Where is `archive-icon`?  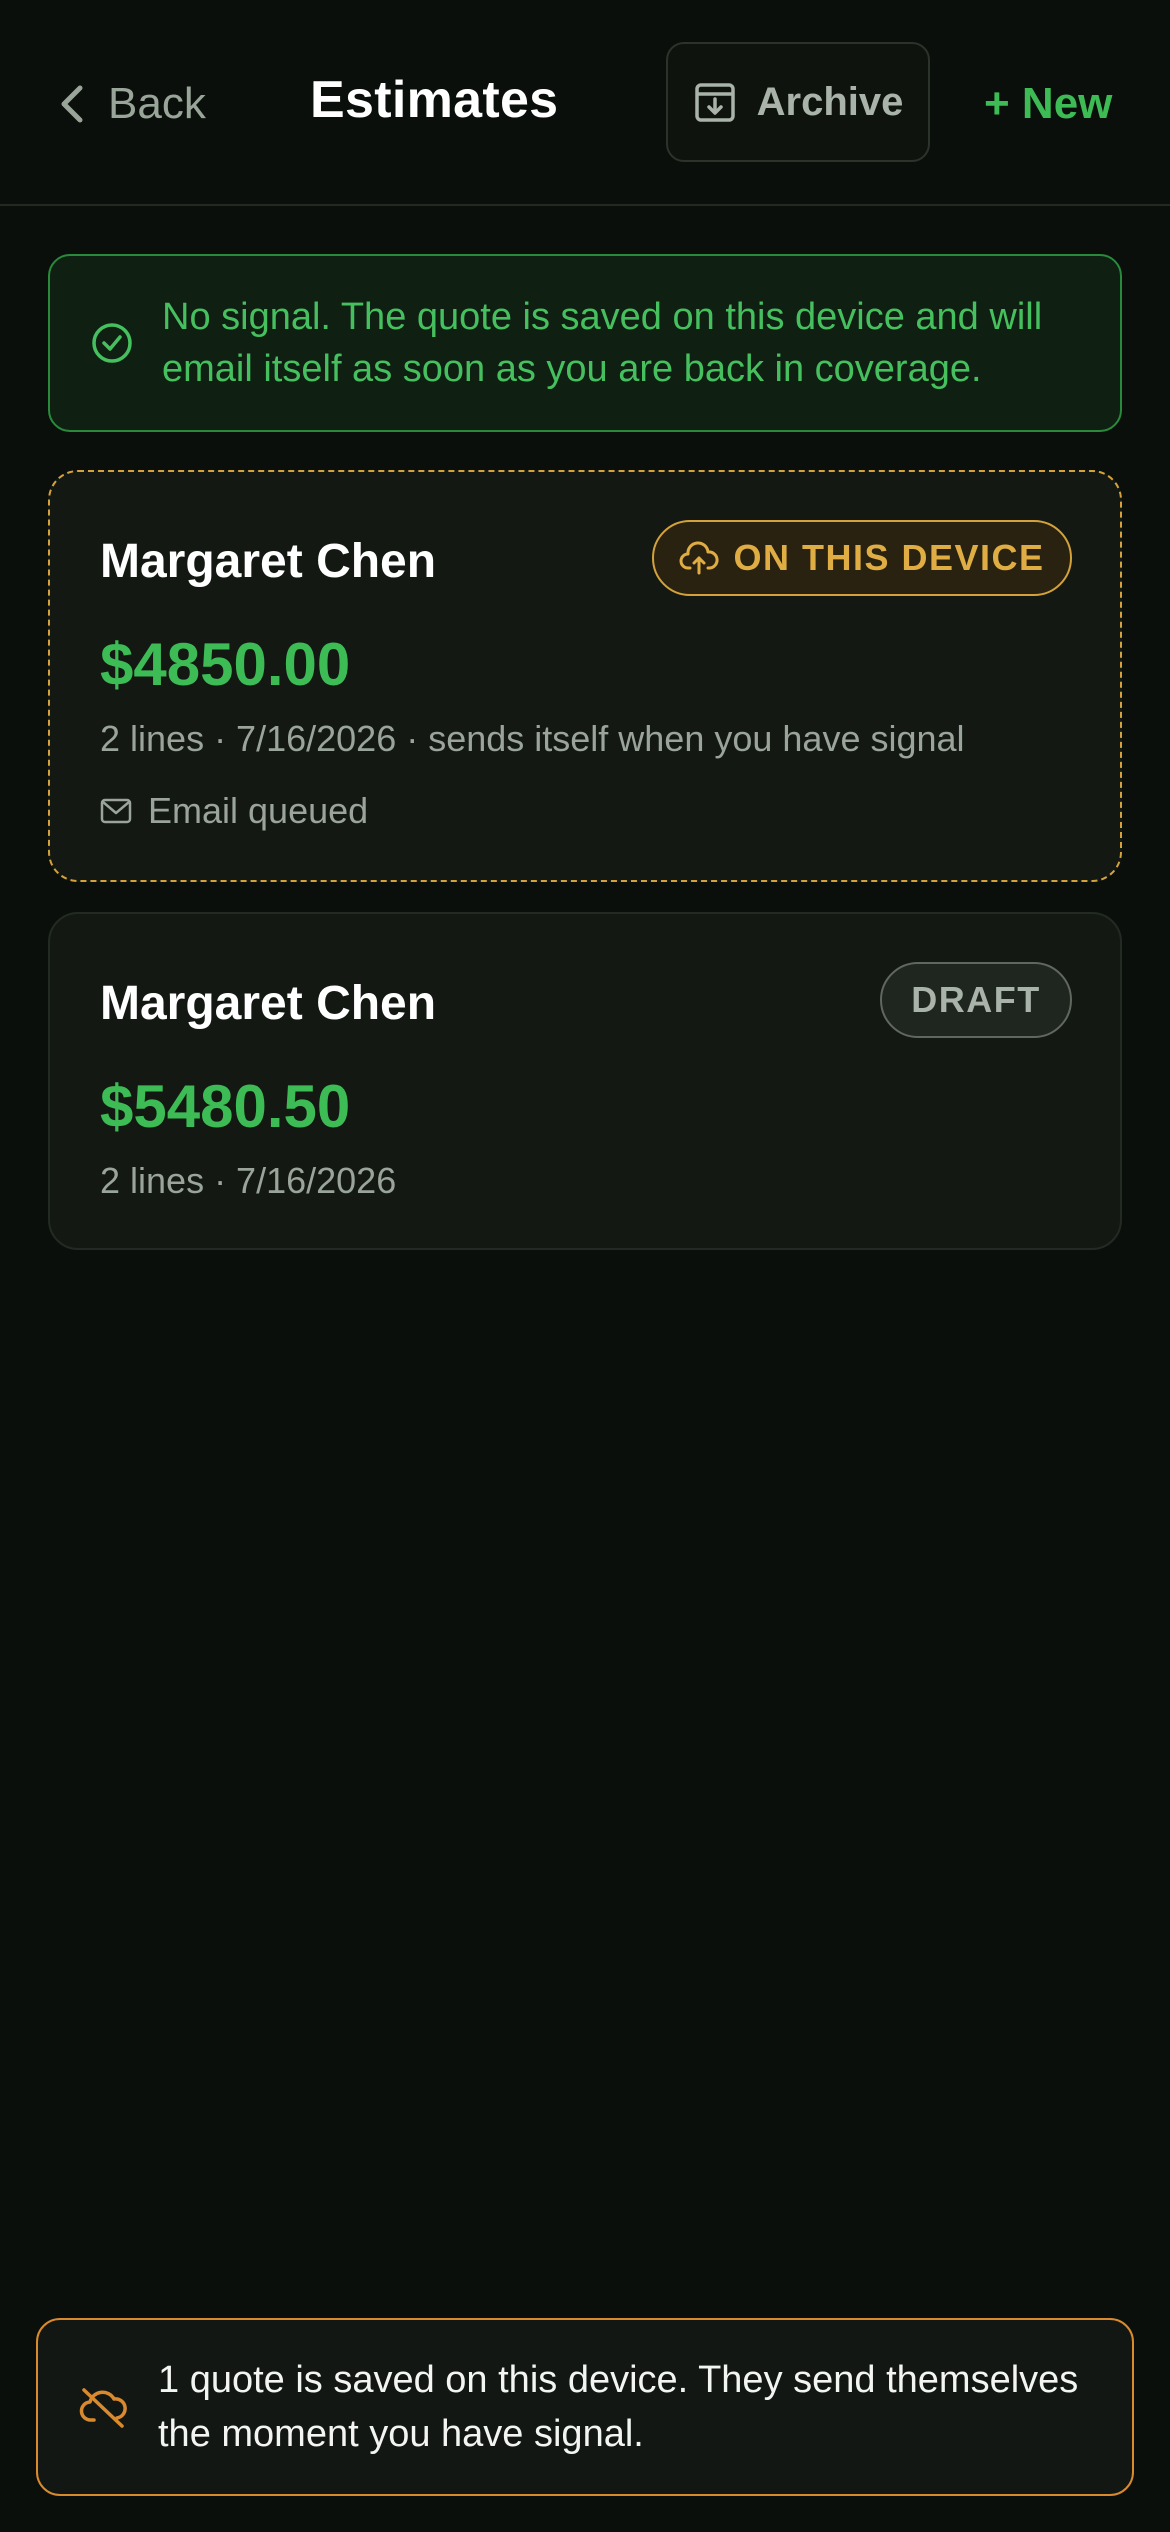 archive-icon is located at coordinates (714, 102).